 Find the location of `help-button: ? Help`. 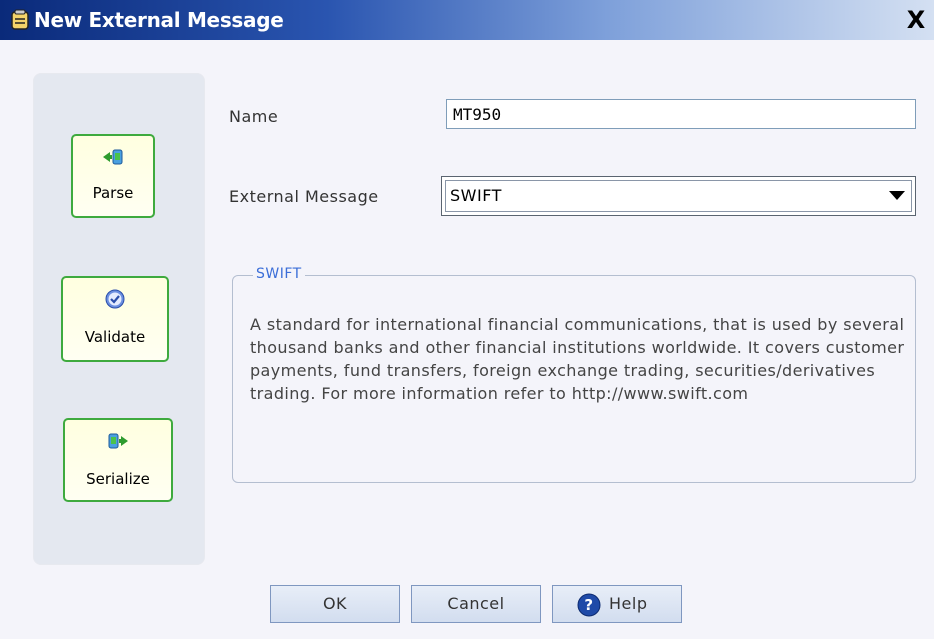

help-button: ? Help is located at coordinates (617, 604).